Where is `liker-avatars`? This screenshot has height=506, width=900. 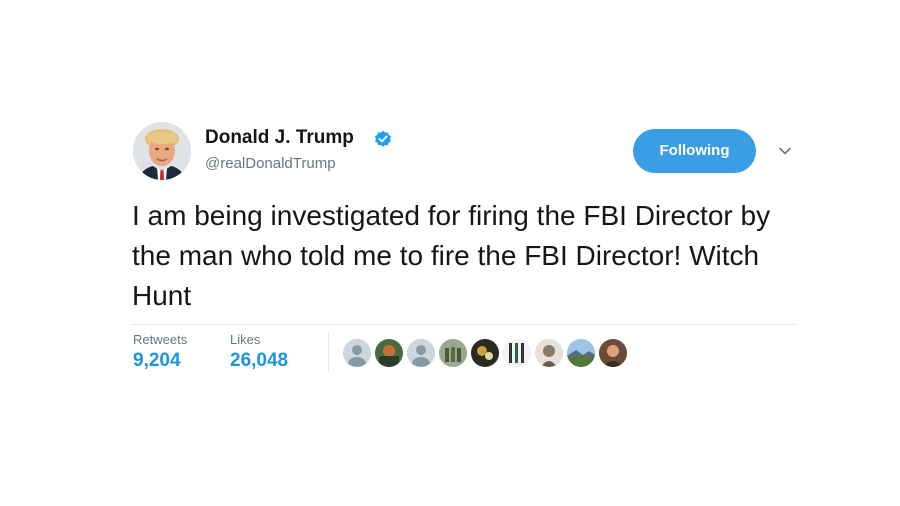
liker-avatars is located at coordinates (486, 353).